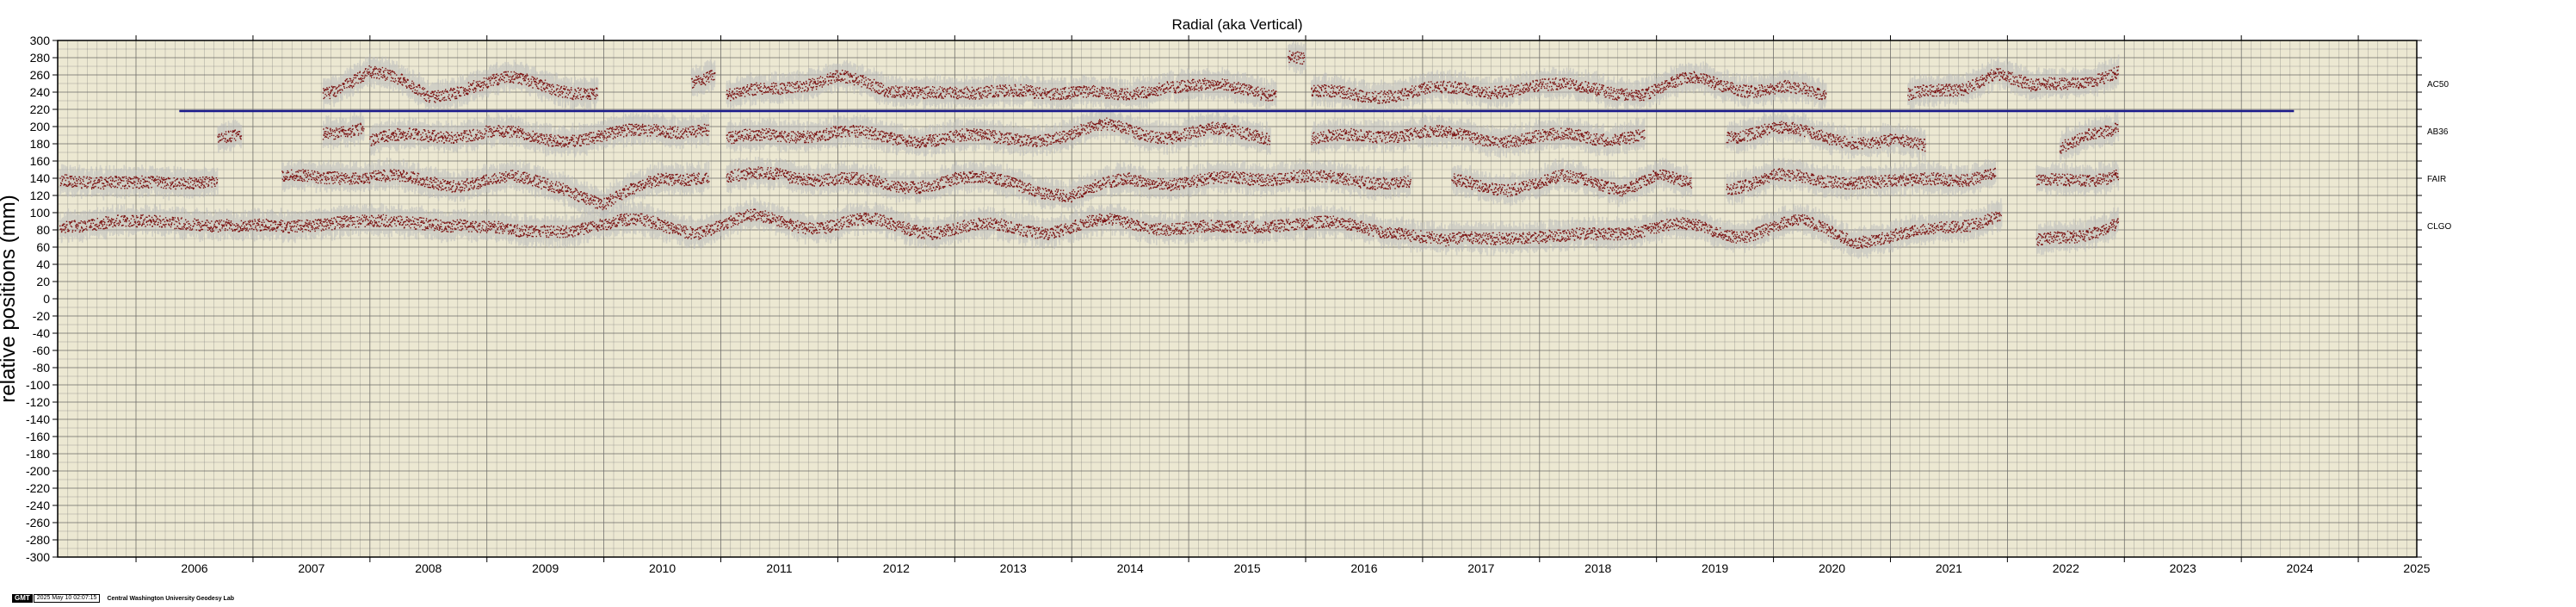  I want to click on x-tick-label: 2008, so click(428, 568).